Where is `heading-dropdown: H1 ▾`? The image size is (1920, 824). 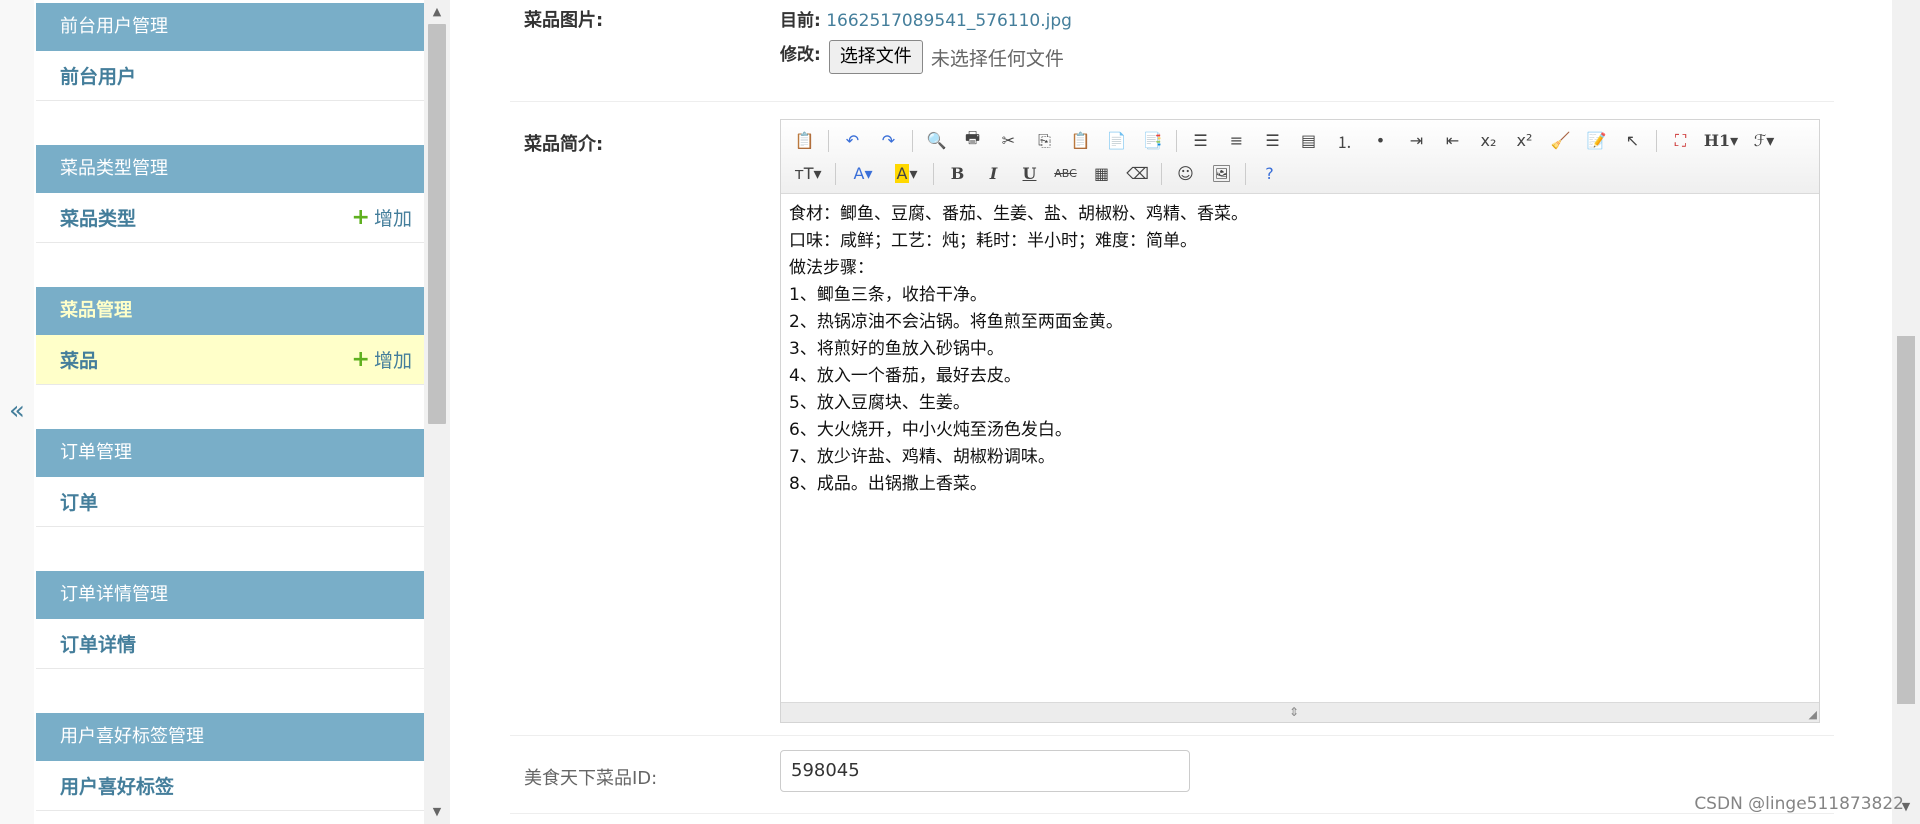 heading-dropdown: H1 ▾ is located at coordinates (1721, 140).